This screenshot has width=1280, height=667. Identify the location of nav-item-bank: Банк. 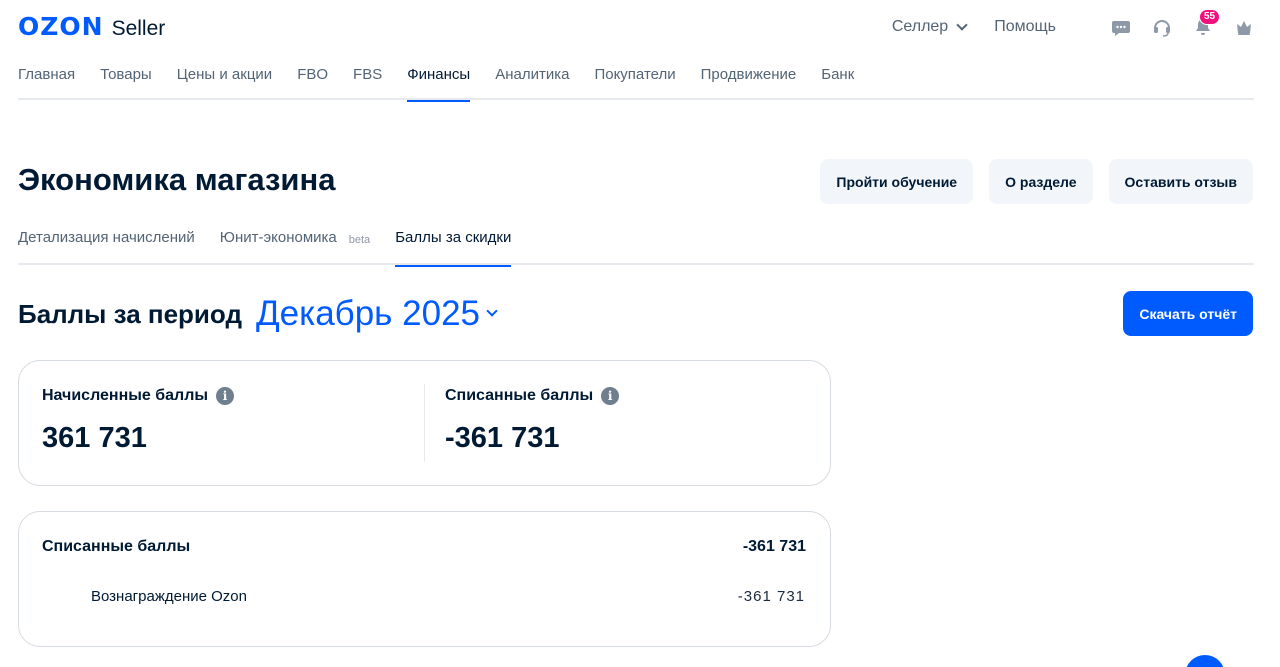
(837, 83).